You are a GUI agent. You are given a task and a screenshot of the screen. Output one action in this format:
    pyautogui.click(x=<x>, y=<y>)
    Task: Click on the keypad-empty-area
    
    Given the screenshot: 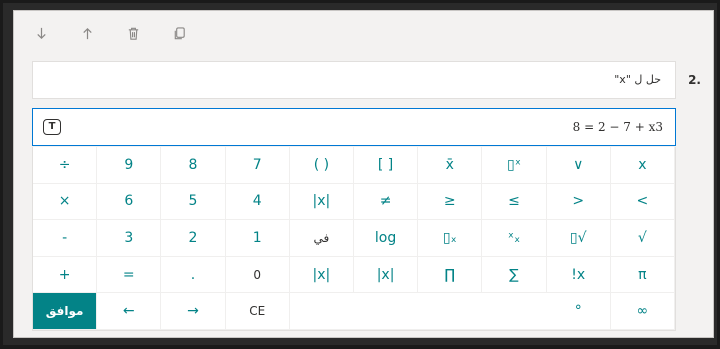 What is the action you would take?
    pyautogui.click(x=418, y=311)
    